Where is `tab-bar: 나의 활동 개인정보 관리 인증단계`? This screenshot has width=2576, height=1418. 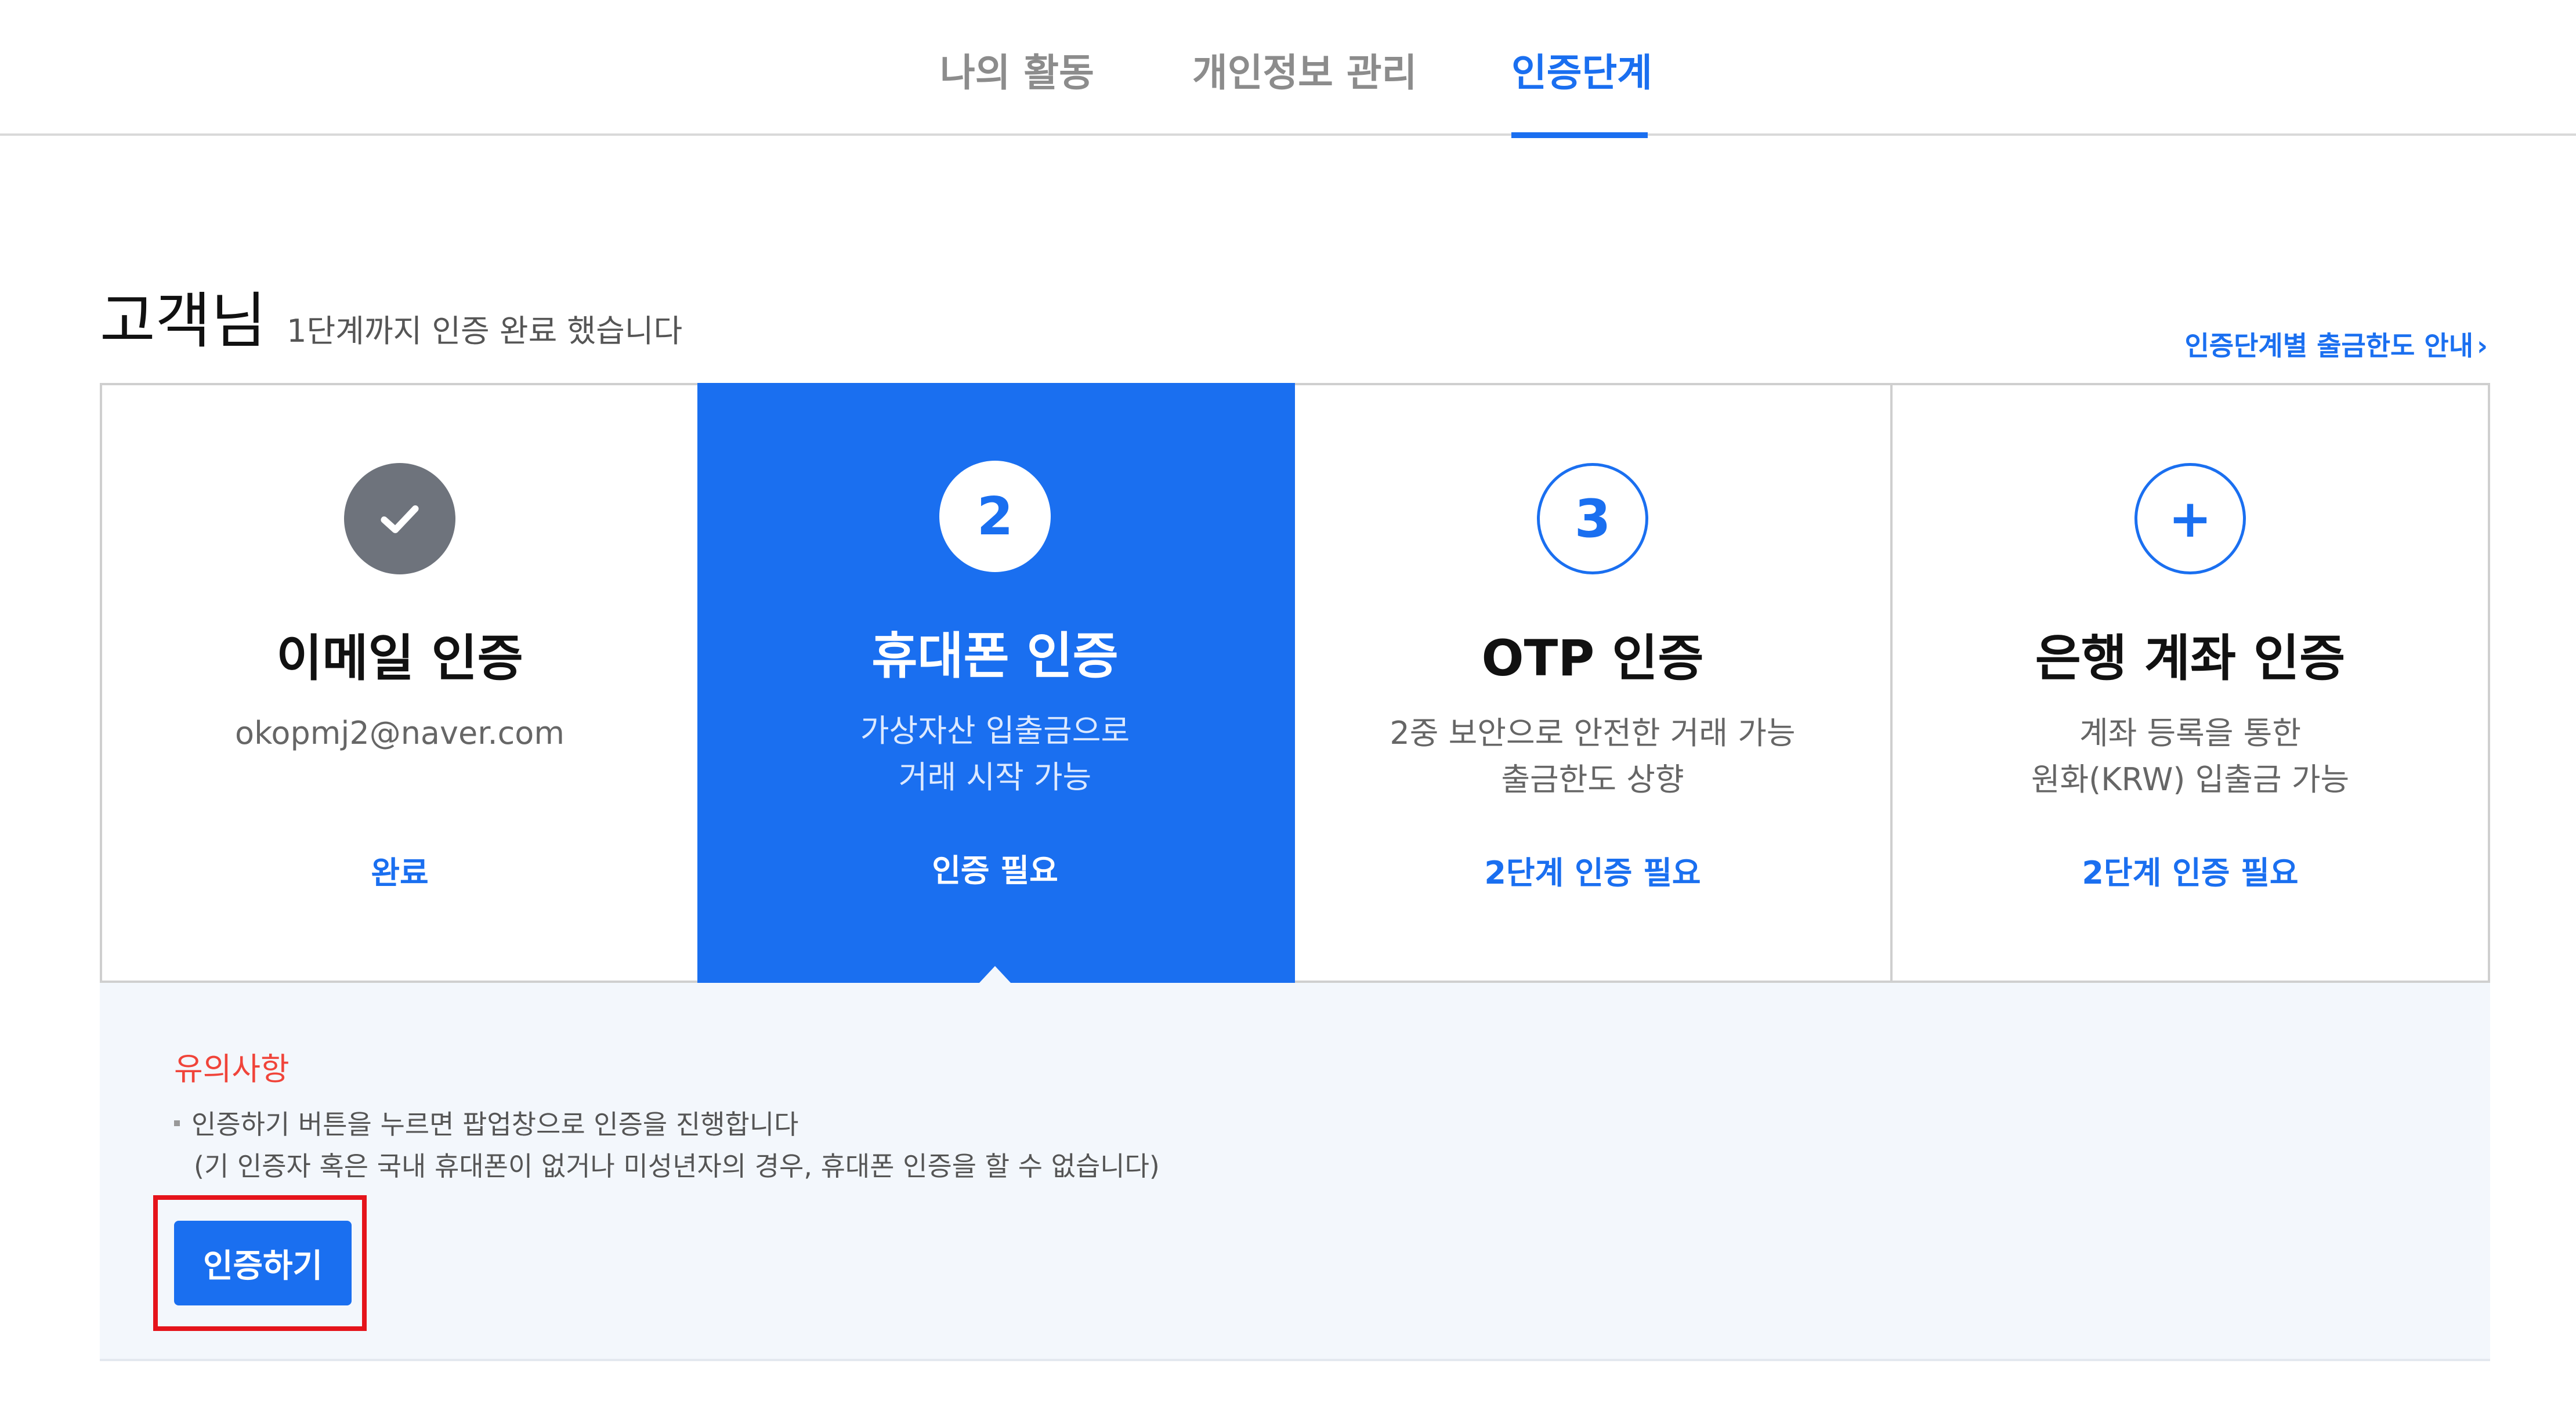
tab-bar: 나의 활동 개인정보 관리 인증단계 is located at coordinates (1288, 69).